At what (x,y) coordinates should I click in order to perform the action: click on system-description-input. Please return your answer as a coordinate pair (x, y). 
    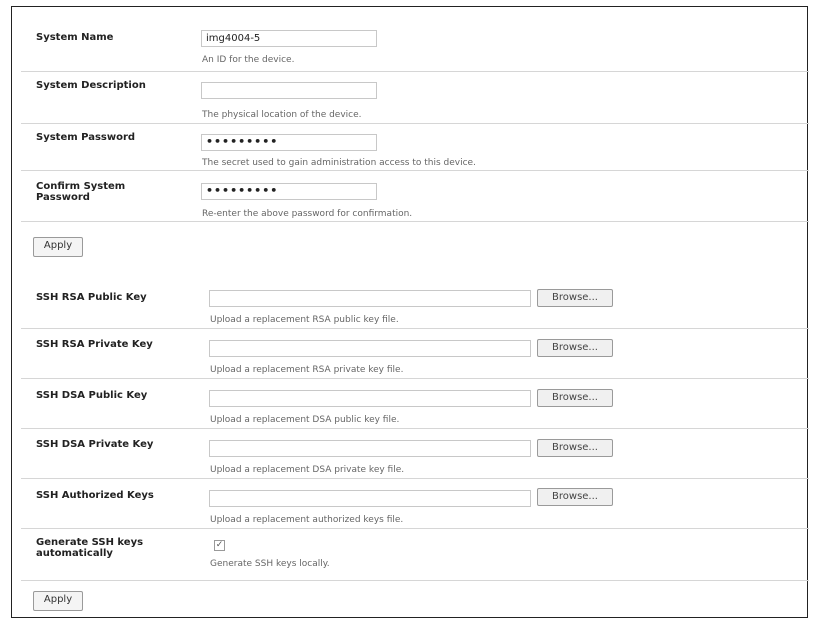
    Looking at the image, I should click on (289, 90).